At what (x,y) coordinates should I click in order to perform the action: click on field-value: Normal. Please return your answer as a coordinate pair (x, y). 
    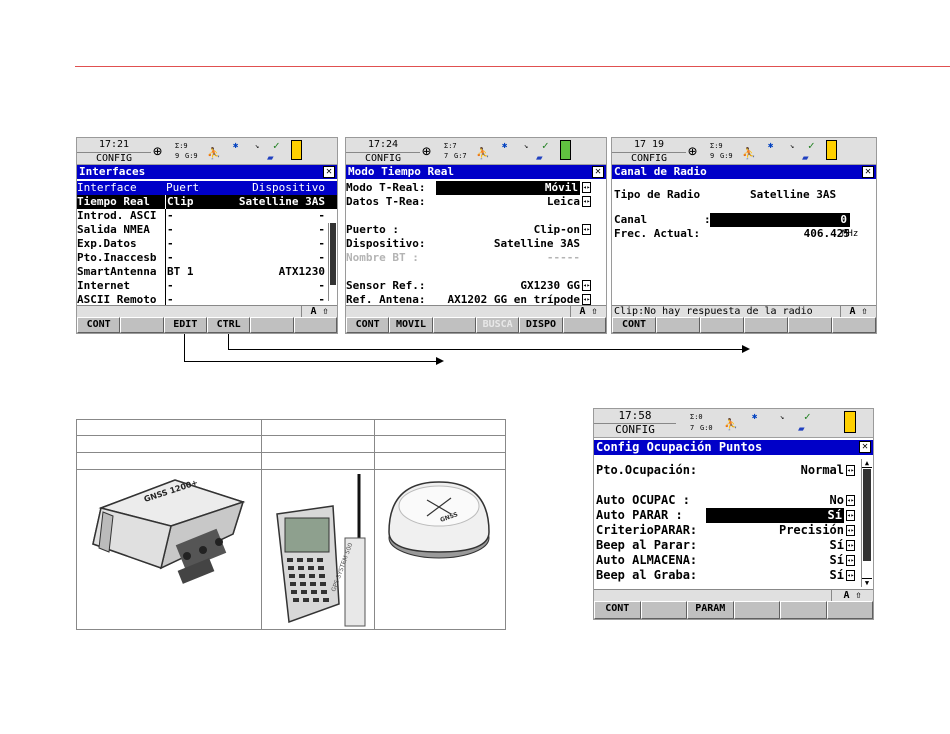
    Looking at the image, I should click on (775, 470).